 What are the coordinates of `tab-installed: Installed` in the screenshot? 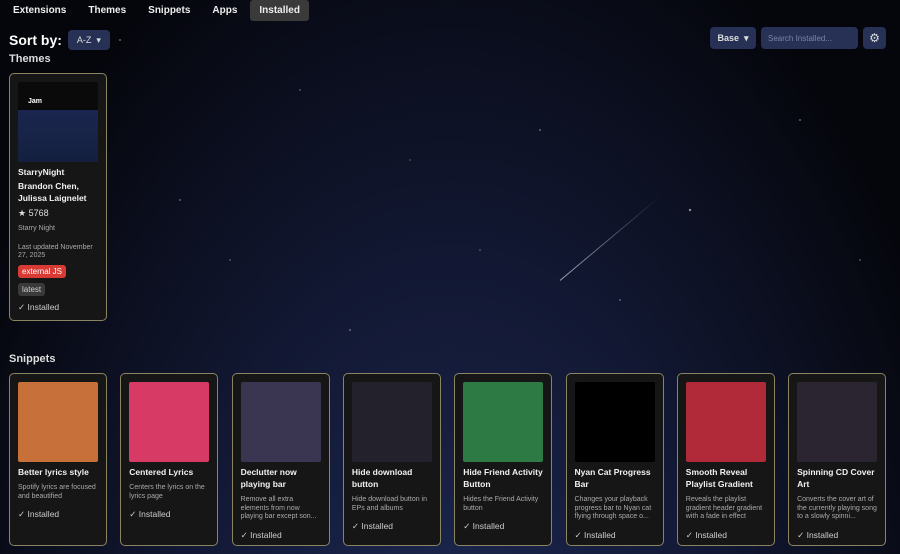 It's located at (279, 10).